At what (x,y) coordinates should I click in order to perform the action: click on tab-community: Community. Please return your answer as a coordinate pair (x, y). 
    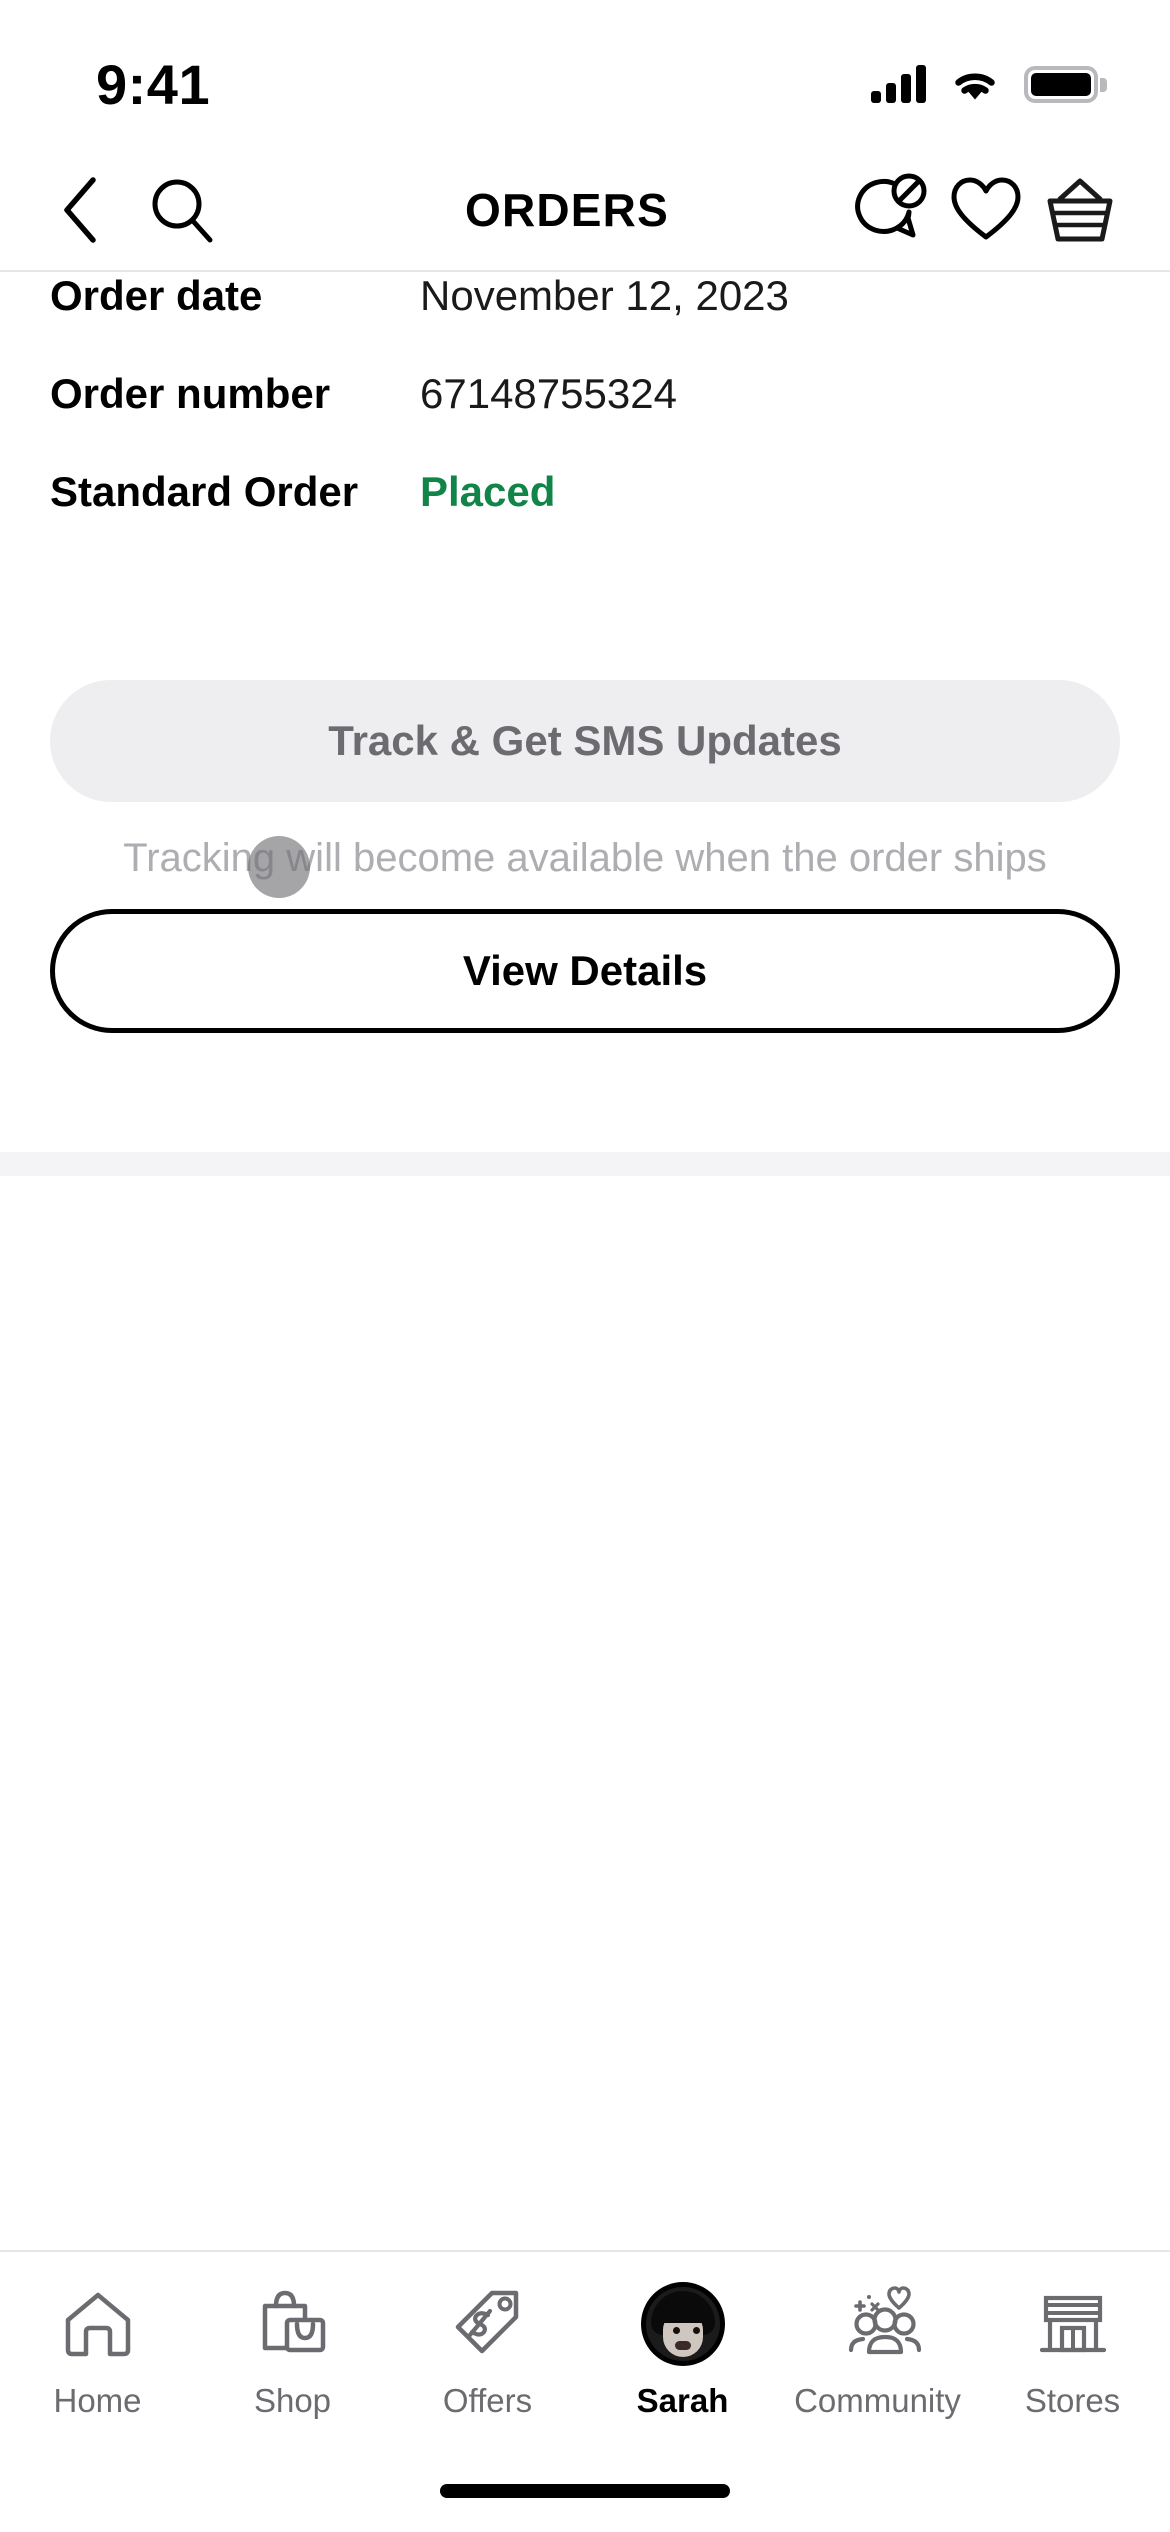
    Looking at the image, I should click on (877, 2350).